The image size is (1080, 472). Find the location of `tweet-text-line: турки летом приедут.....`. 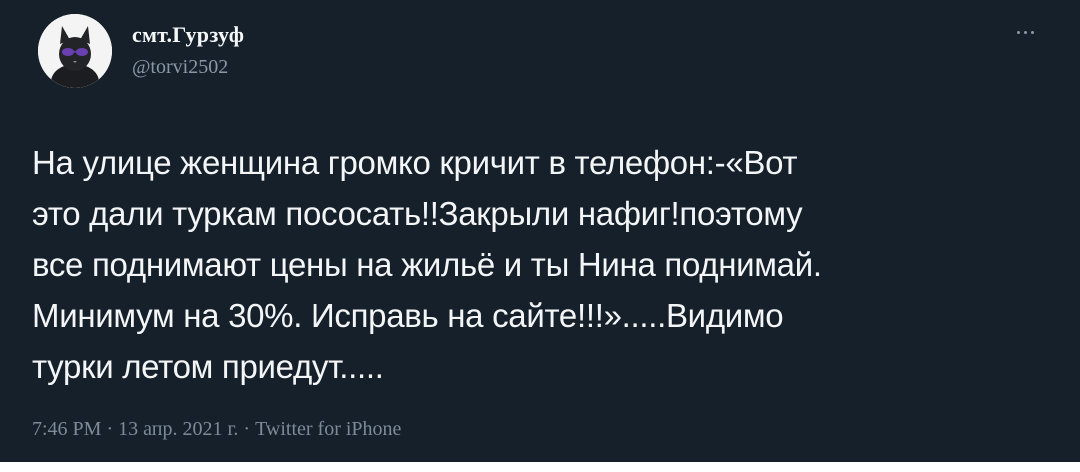

tweet-text-line: турки летом приедут..... is located at coordinates (208, 366).